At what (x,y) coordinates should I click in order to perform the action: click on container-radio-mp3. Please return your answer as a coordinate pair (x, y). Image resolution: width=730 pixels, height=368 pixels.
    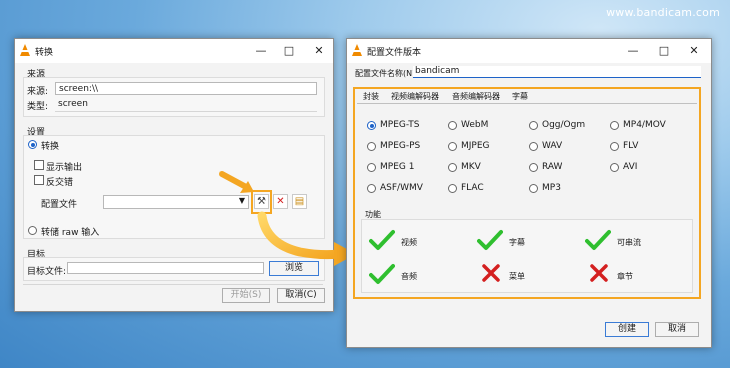
    Looking at the image, I should click on (533, 188).